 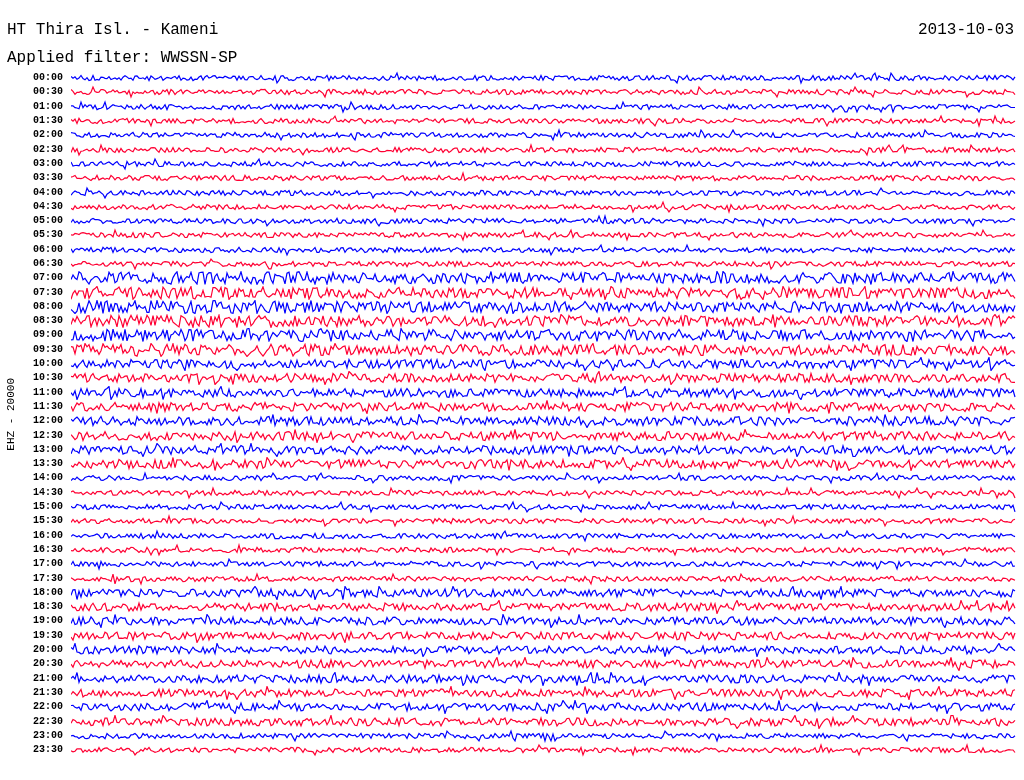 What do you see at coordinates (48, 635) in the screenshot?
I see `time-label: 19:30` at bounding box center [48, 635].